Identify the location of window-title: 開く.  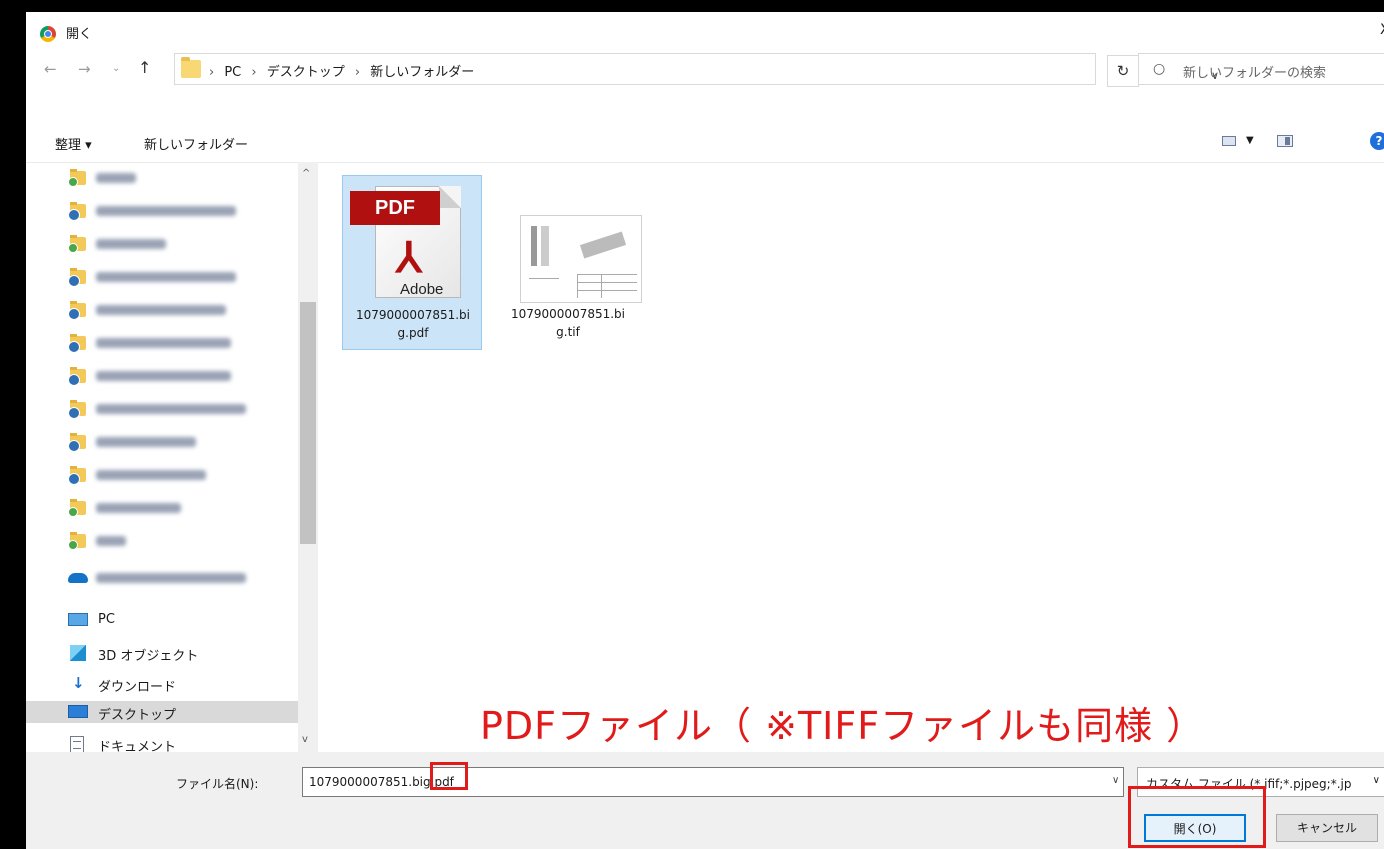
(79, 34).